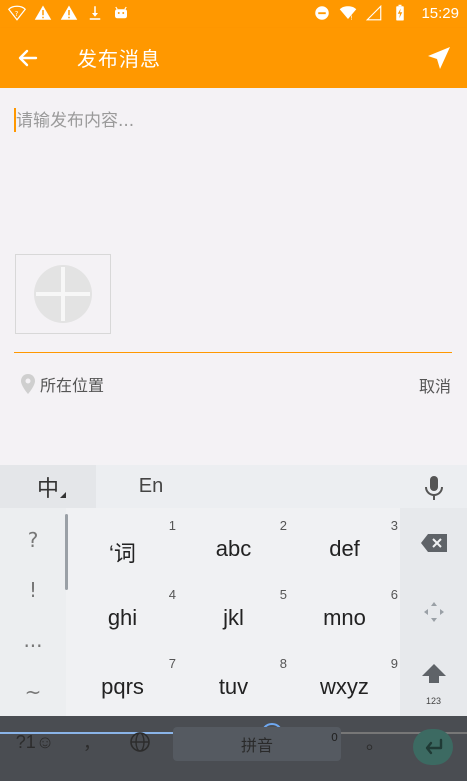 This screenshot has width=467, height=781. What do you see at coordinates (95, 13) in the screenshot?
I see `download-icon` at bounding box center [95, 13].